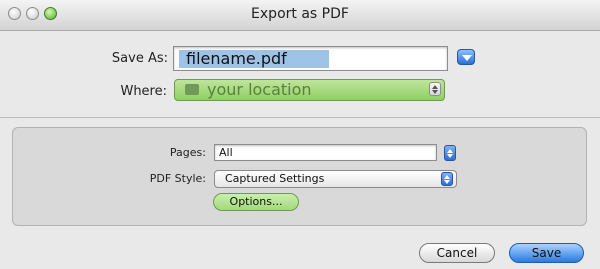 Image resolution: width=600 pixels, height=269 pixels. Describe the element at coordinates (450, 153) in the screenshot. I see `pages-stepper` at that location.